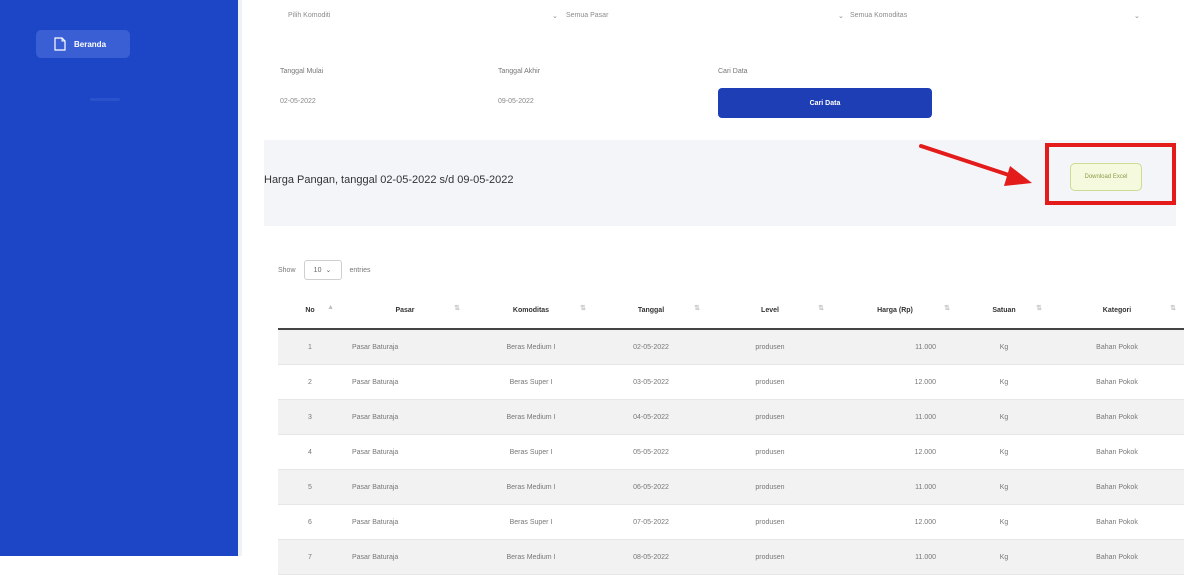 The width and height of the screenshot is (1201, 575). Describe the element at coordinates (1004, 311) in the screenshot. I see `column-header-satuan: Satuan ⇅` at that location.